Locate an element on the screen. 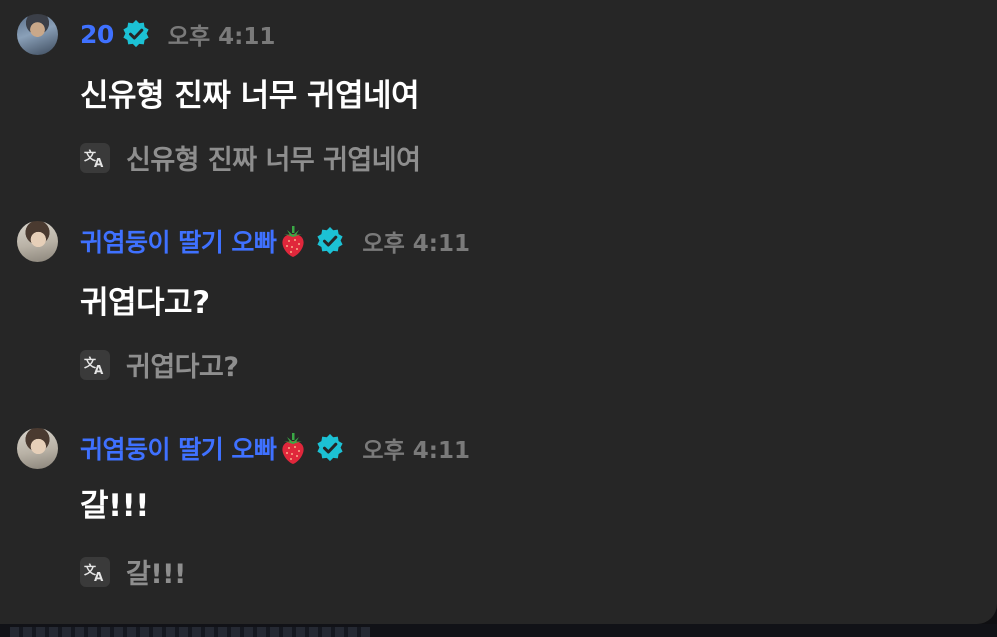 This screenshot has height=637, width=997. message-text: 갈!!! is located at coordinates (114, 506).